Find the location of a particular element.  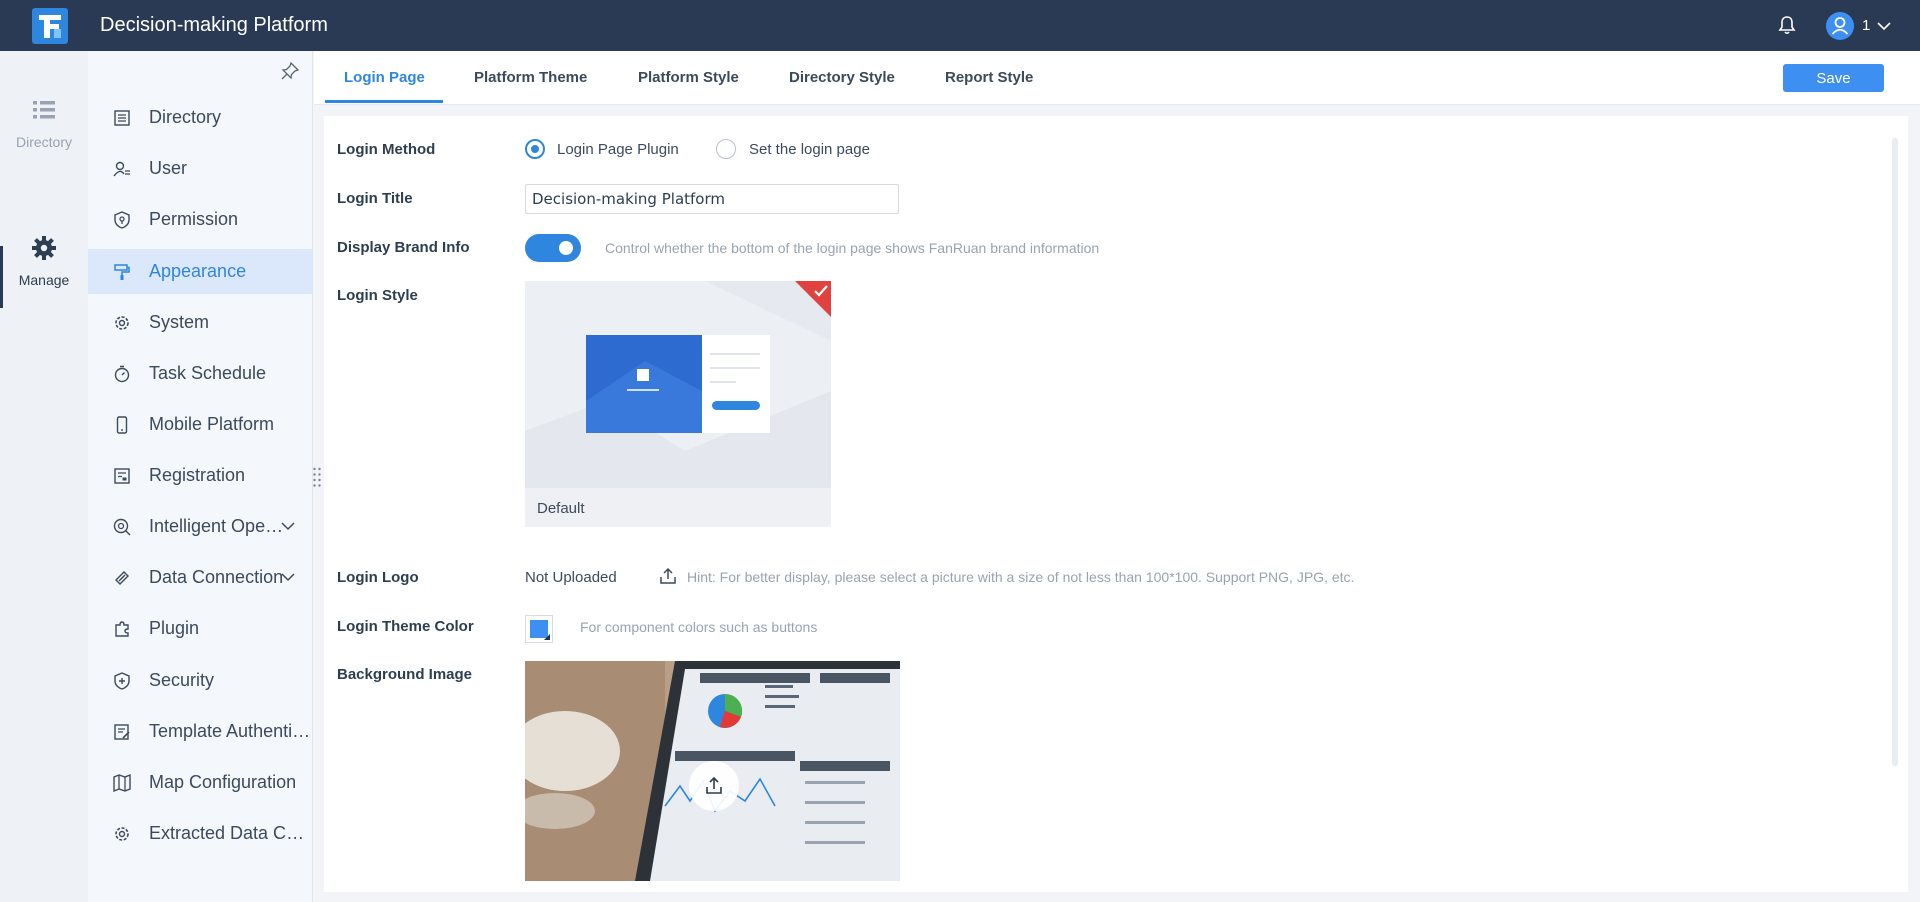

login-style-card-label: Default is located at coordinates (561, 508).